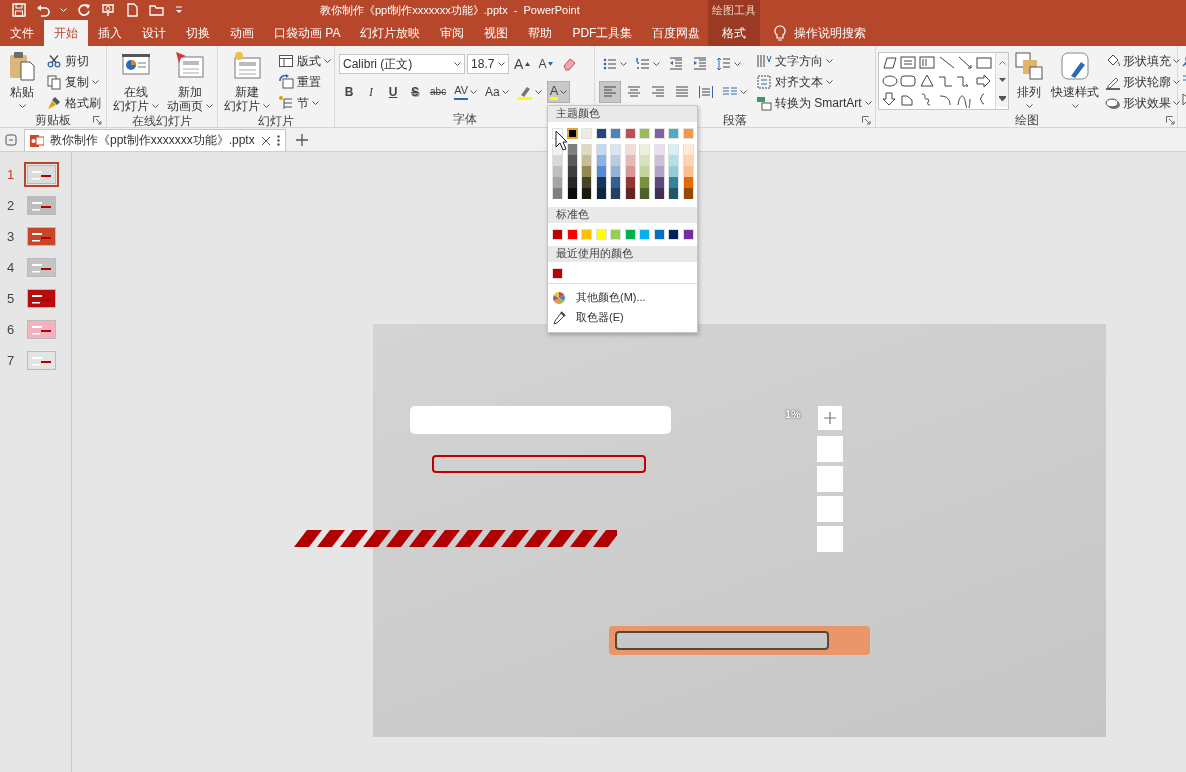  What do you see at coordinates (22, 33) in the screenshot?
I see `ribbon-tab: 文件` at bounding box center [22, 33].